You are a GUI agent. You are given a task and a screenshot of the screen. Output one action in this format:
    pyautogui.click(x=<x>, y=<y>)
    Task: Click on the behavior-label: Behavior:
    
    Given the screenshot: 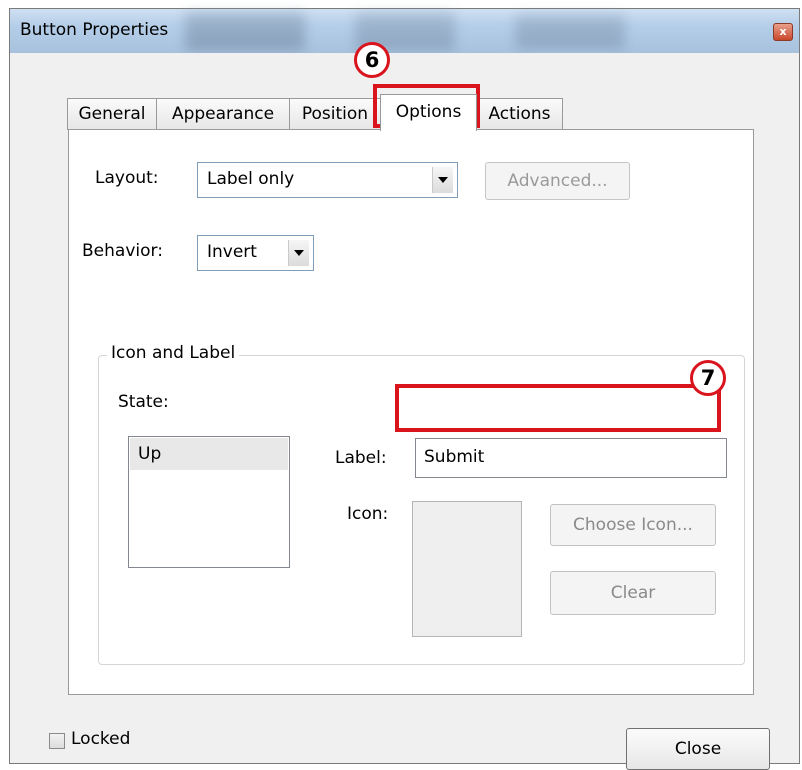 What is the action you would take?
    pyautogui.click(x=122, y=251)
    